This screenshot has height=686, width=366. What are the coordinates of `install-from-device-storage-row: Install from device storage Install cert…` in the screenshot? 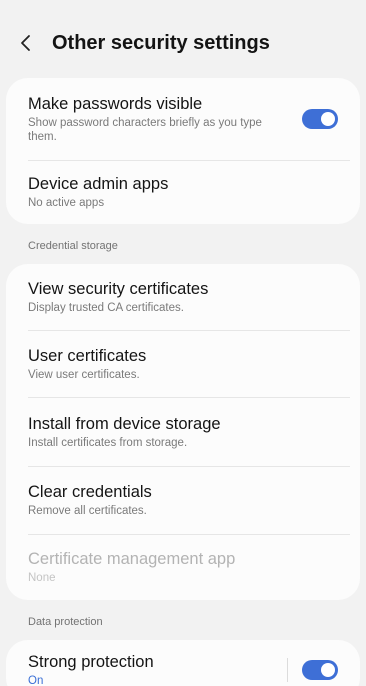 It's located at (183, 431).